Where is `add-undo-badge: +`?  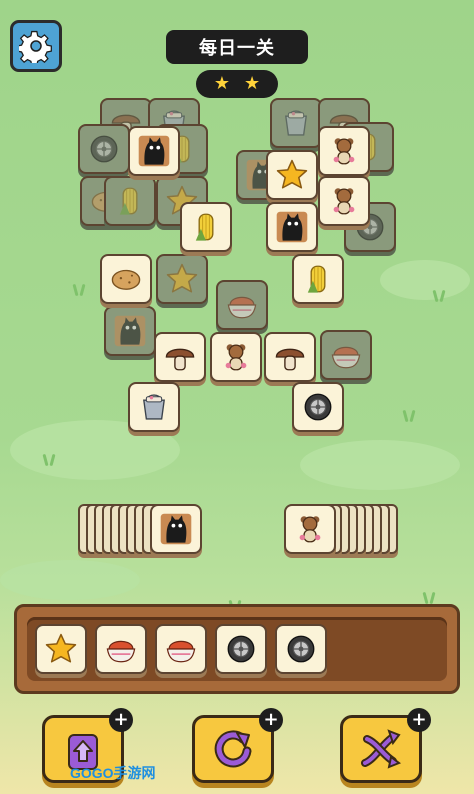
add-undo-badge: + is located at coordinates (121, 720).